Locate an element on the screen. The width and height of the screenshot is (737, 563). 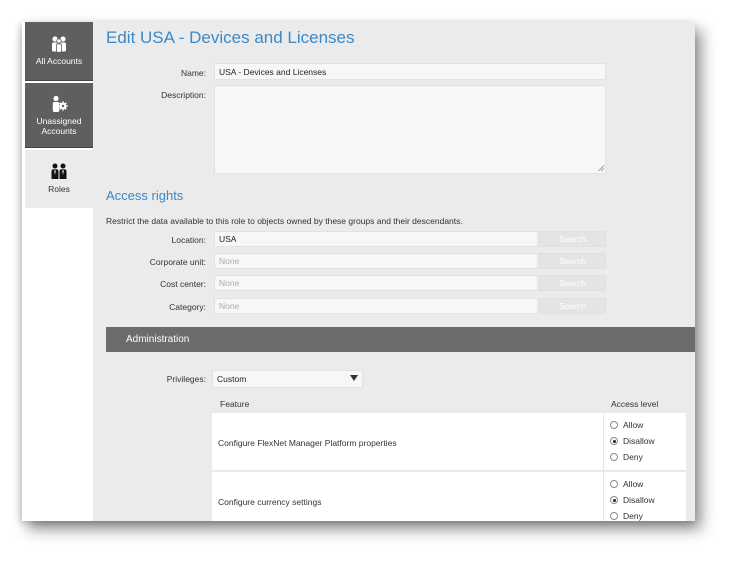
location-search-button: Search is located at coordinates (572, 239).